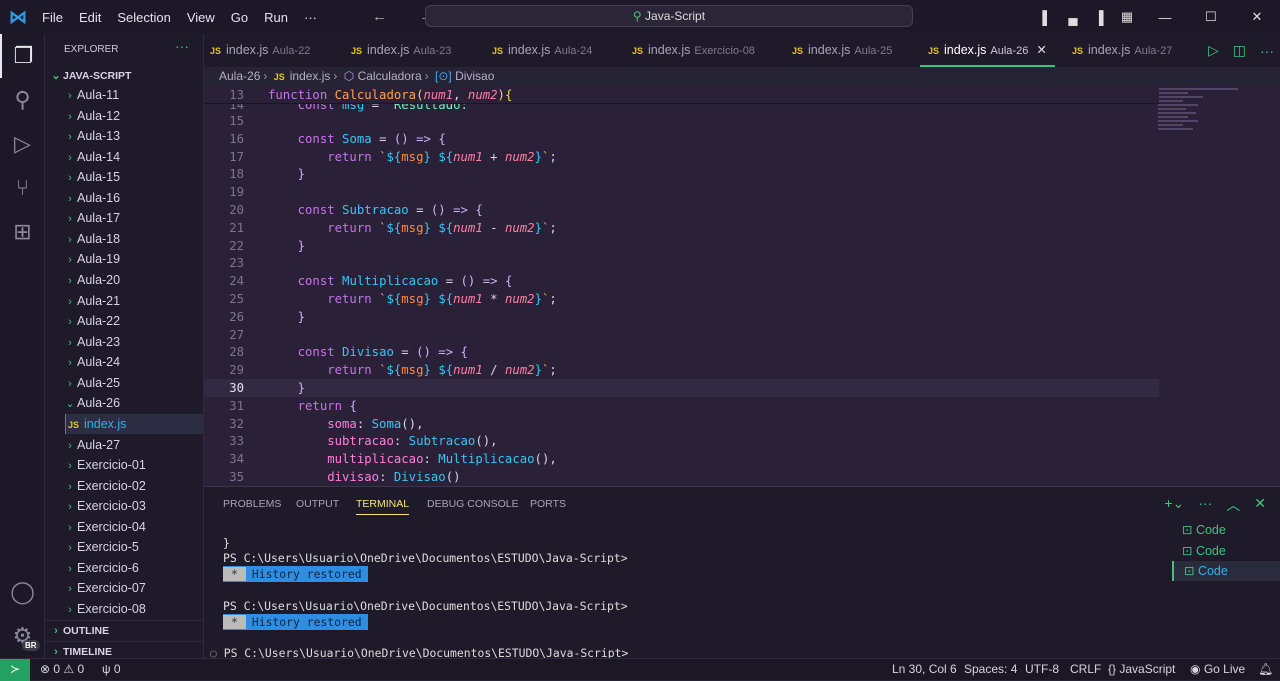 The height and width of the screenshot is (681, 1280). I want to click on minimap, so click(1199, 126).